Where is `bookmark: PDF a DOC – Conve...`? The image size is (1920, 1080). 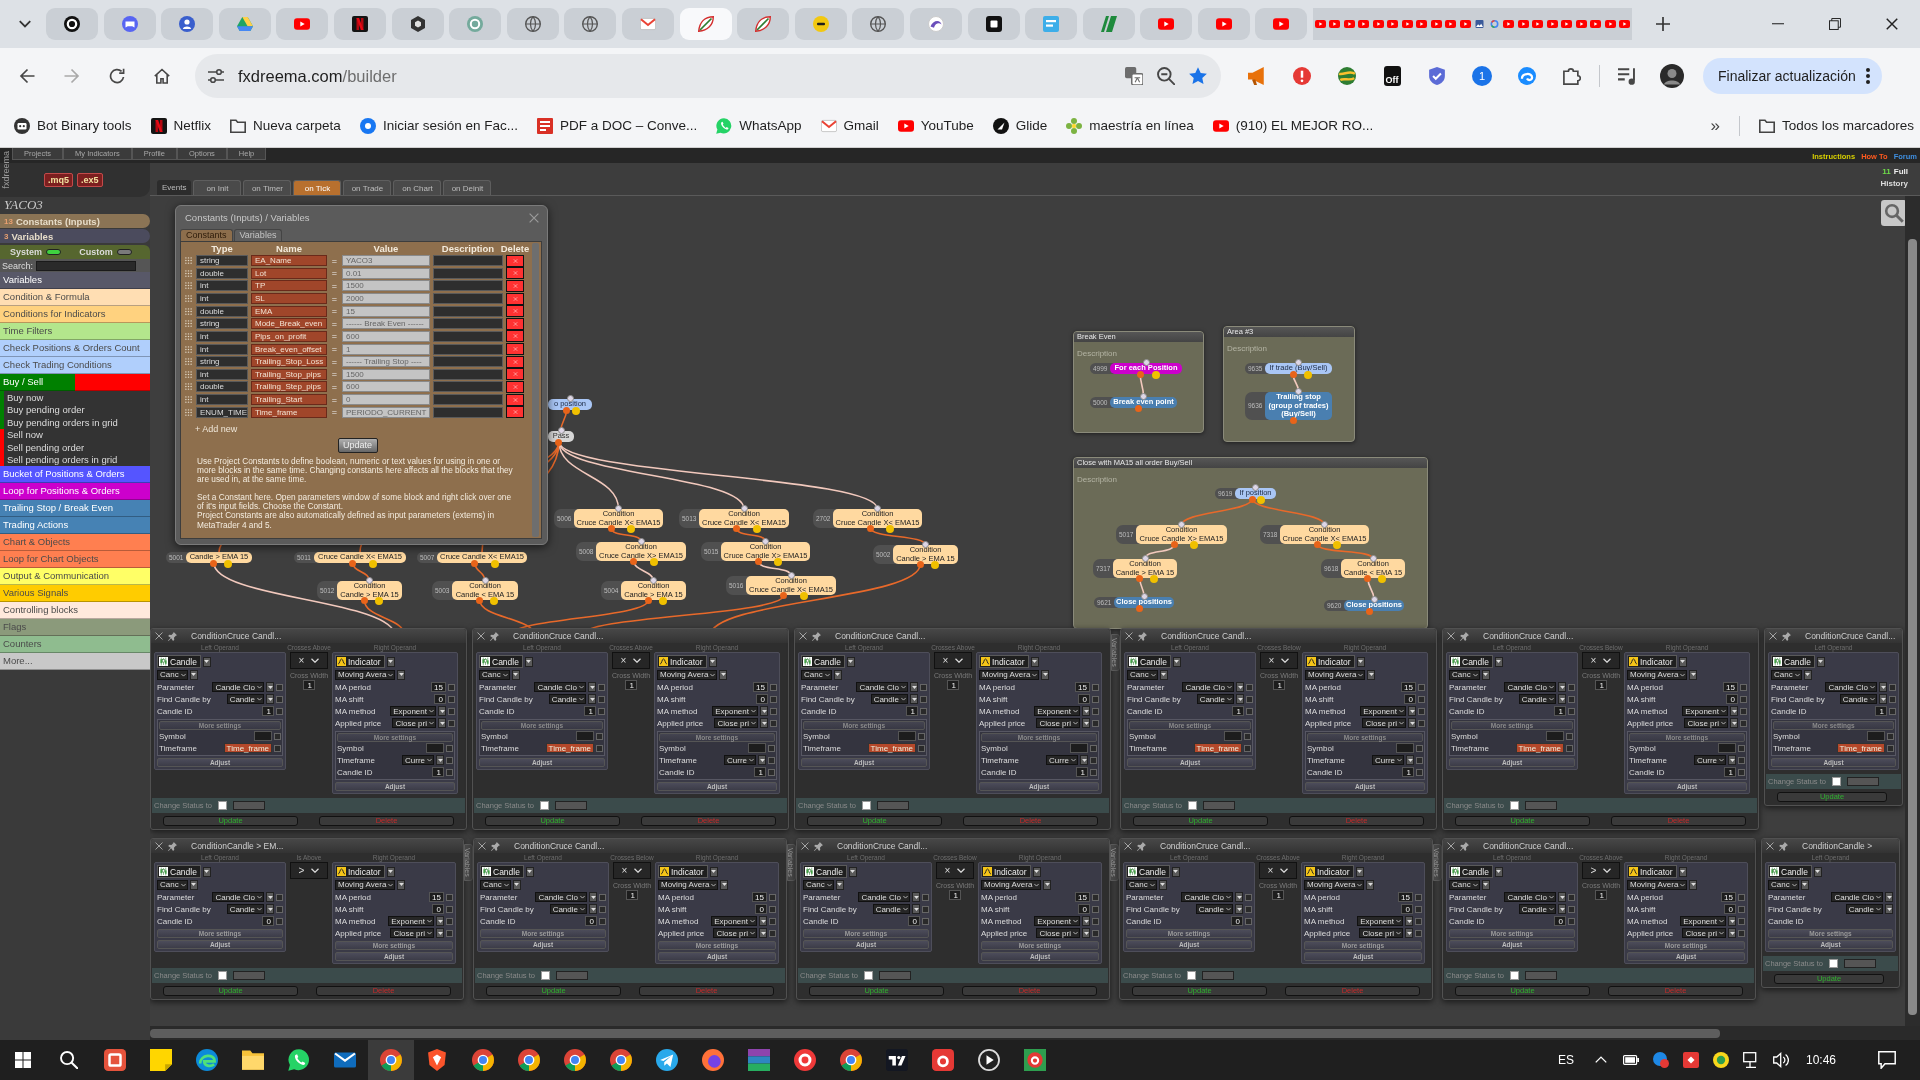
bookmark: PDF a DOC – Conve... is located at coordinates (617, 125).